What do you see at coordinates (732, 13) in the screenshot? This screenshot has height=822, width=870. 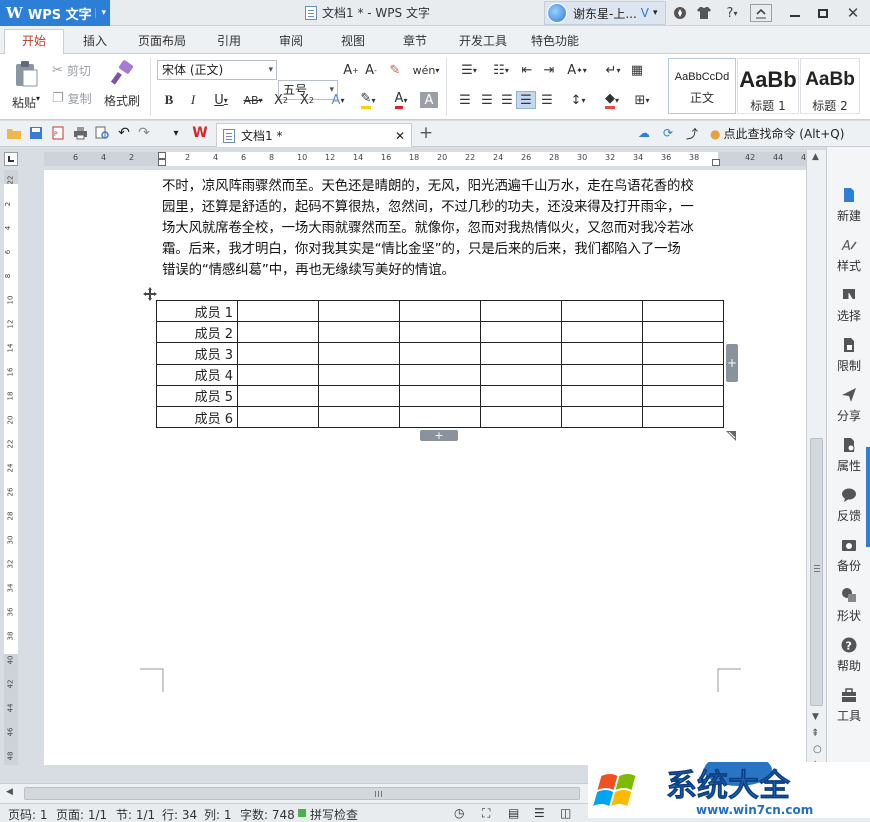 I see `help-button: ? ▾` at bounding box center [732, 13].